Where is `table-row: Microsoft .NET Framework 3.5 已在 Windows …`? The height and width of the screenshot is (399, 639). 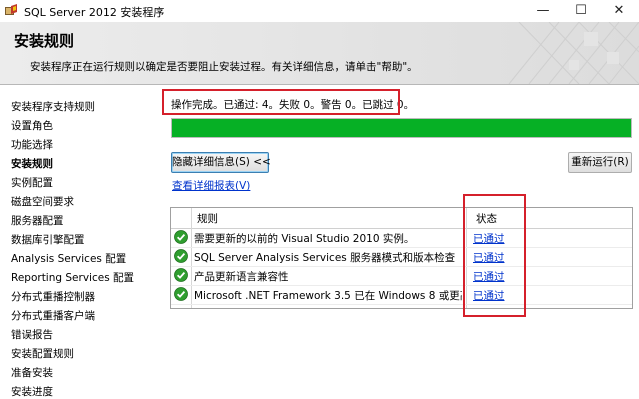
table-row: Microsoft .NET Framework 3.5 已在 Windows … is located at coordinates (401, 295).